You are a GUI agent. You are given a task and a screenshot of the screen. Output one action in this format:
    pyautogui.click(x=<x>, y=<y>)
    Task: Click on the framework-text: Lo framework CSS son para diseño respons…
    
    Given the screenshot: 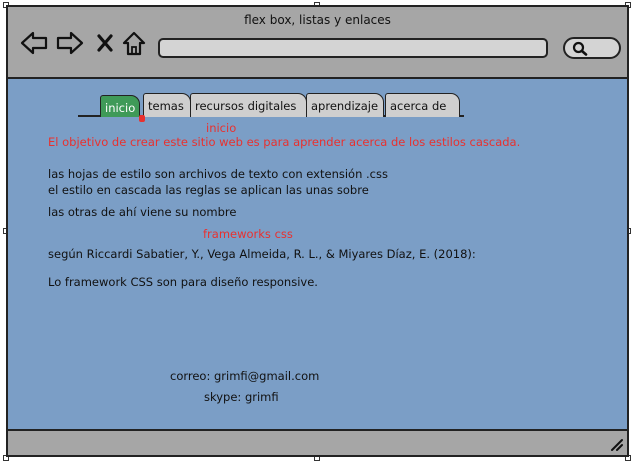 What is the action you would take?
    pyautogui.click(x=183, y=282)
    